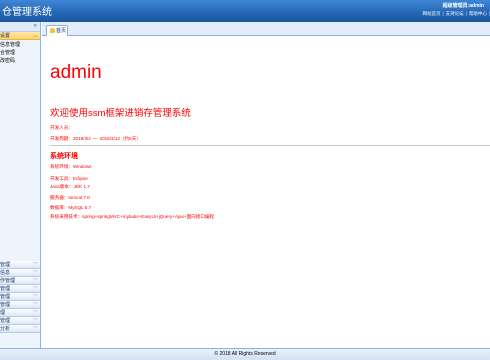  I want to click on sidebar-group-9: 分析 ﹀, so click(20, 329).